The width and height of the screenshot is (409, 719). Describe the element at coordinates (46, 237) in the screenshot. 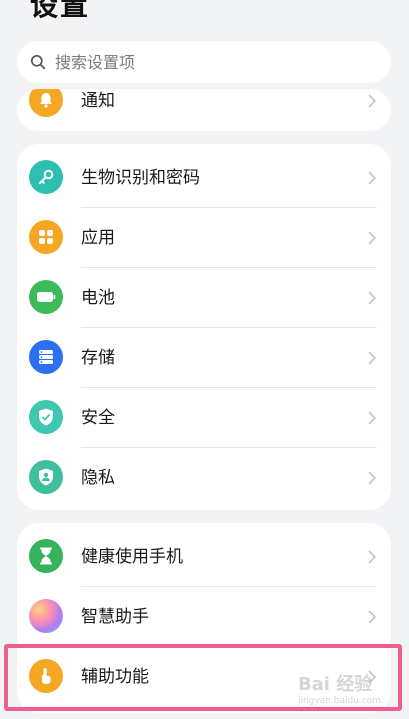

I see `apps-grid-icon` at that location.